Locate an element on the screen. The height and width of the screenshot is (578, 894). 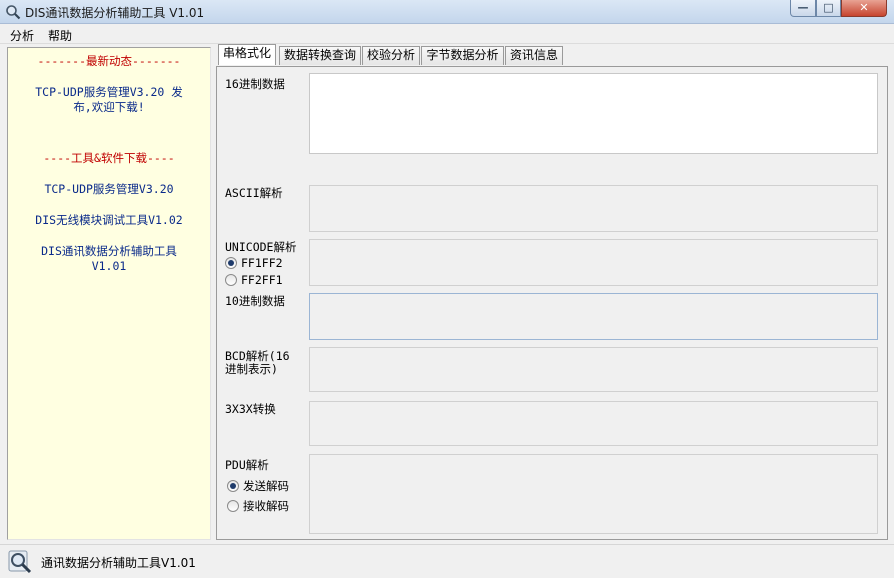
tab-data-conversion: 数据转换查询 is located at coordinates (320, 55).